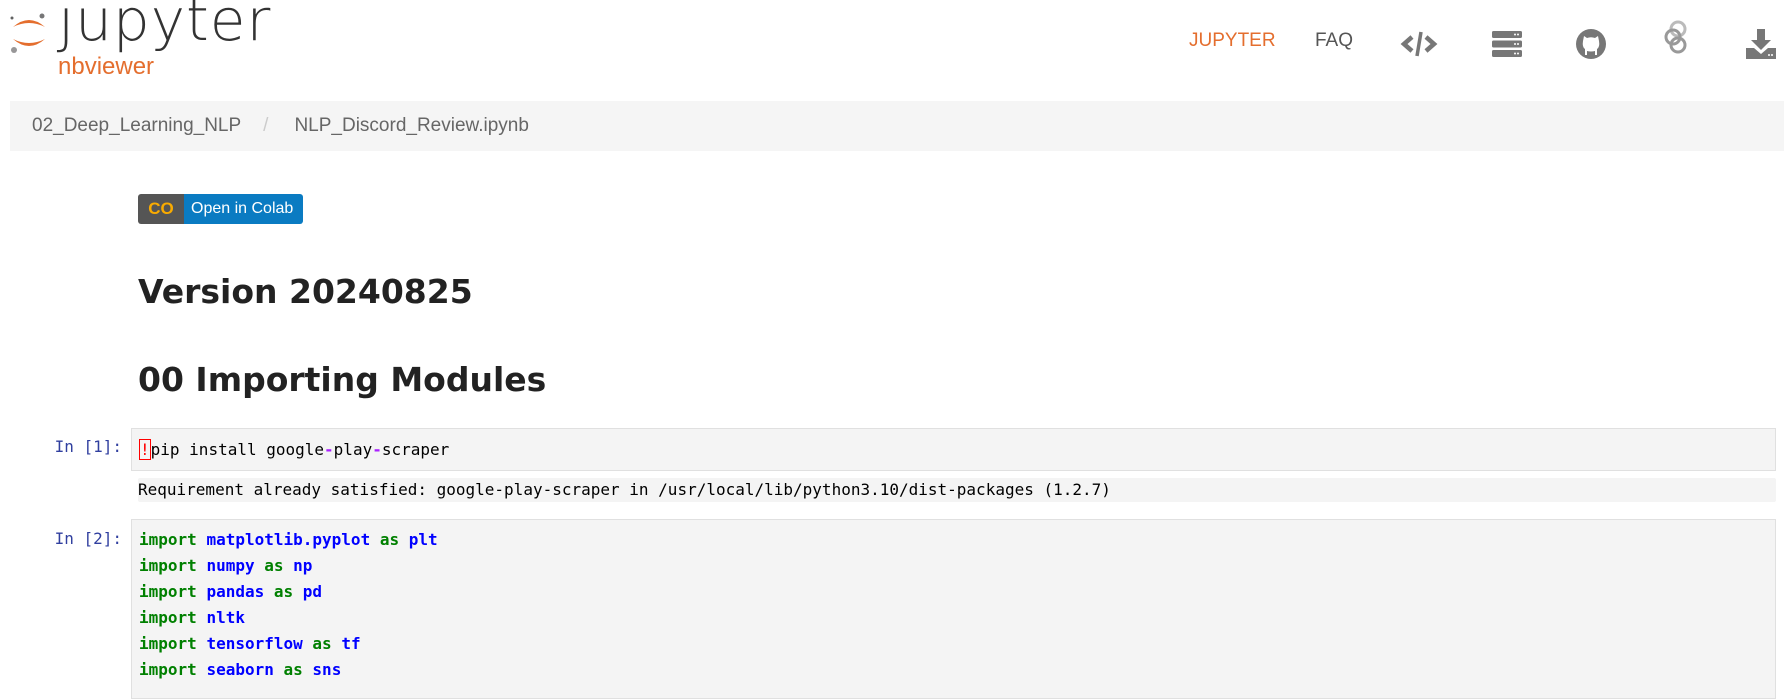  I want to click on code-icon, so click(1419, 44).